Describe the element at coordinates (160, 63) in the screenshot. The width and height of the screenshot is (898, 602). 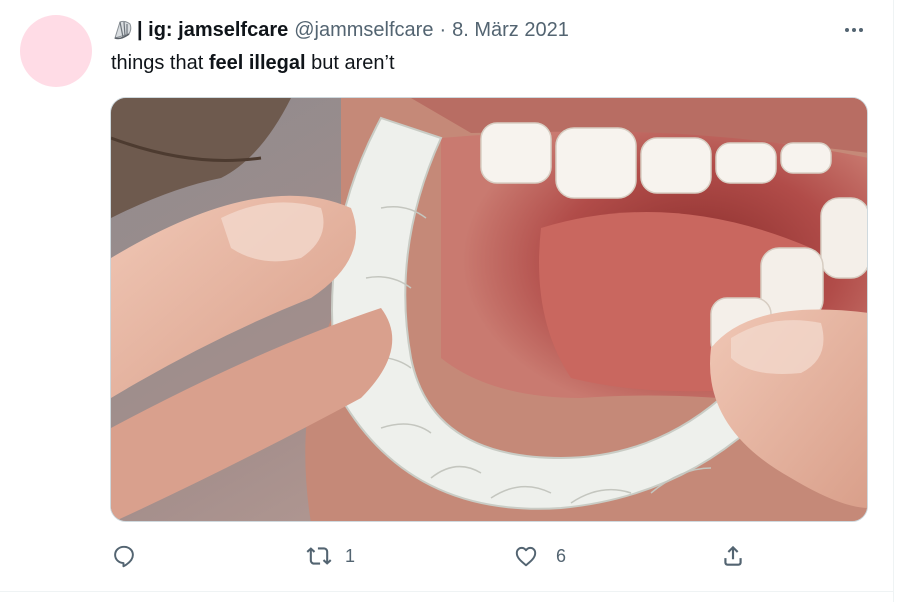
I see `tweet-text-part-1: things that` at that location.